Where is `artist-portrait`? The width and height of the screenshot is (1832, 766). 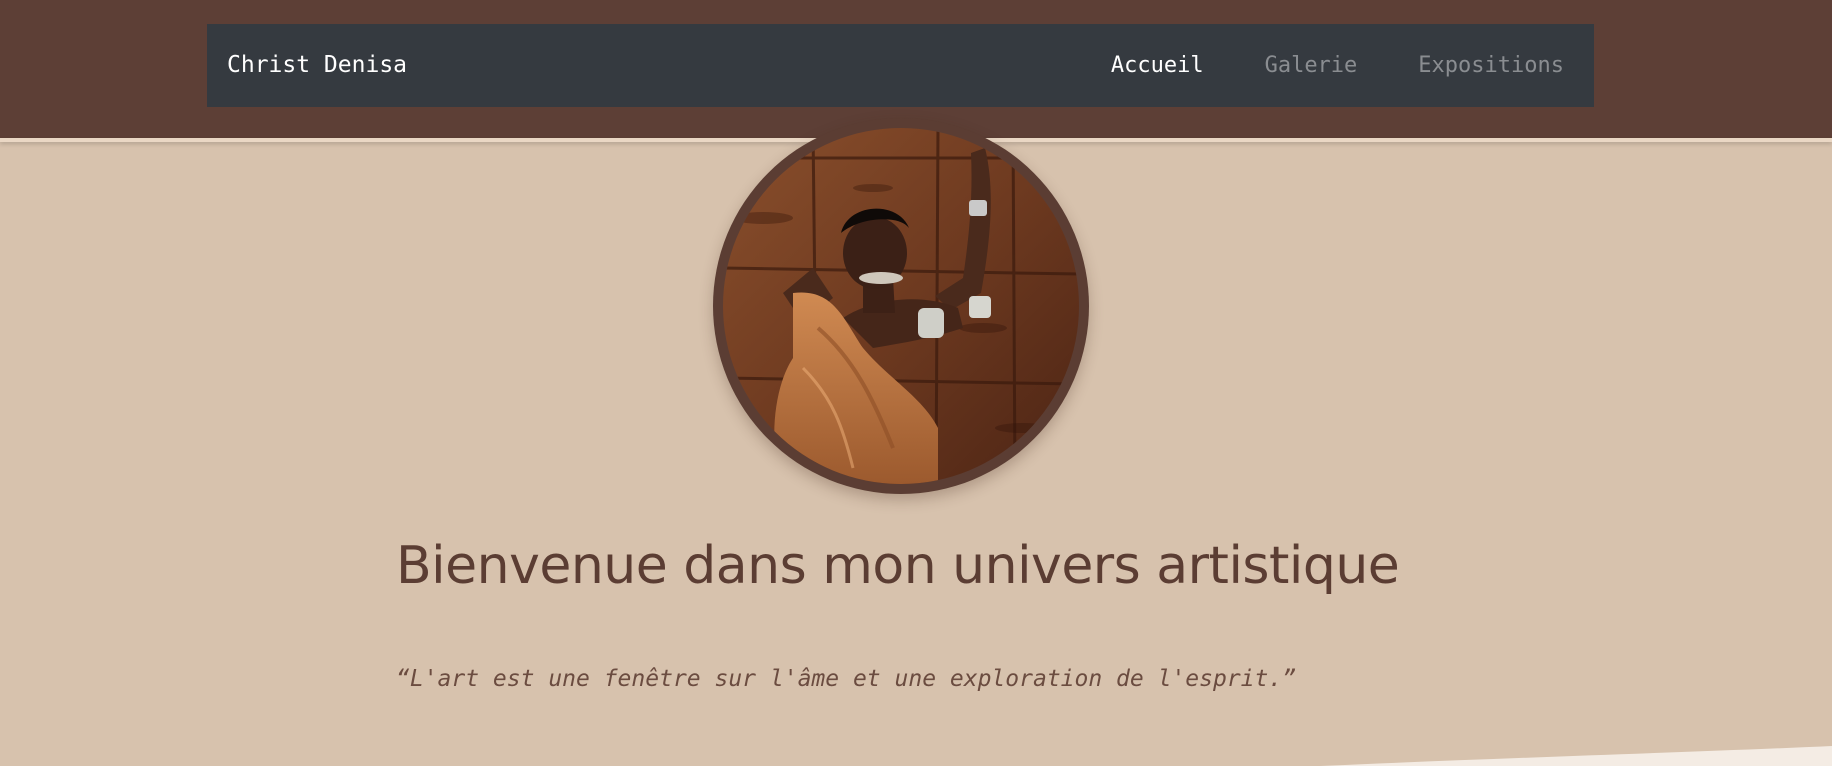 artist-portrait is located at coordinates (901, 306).